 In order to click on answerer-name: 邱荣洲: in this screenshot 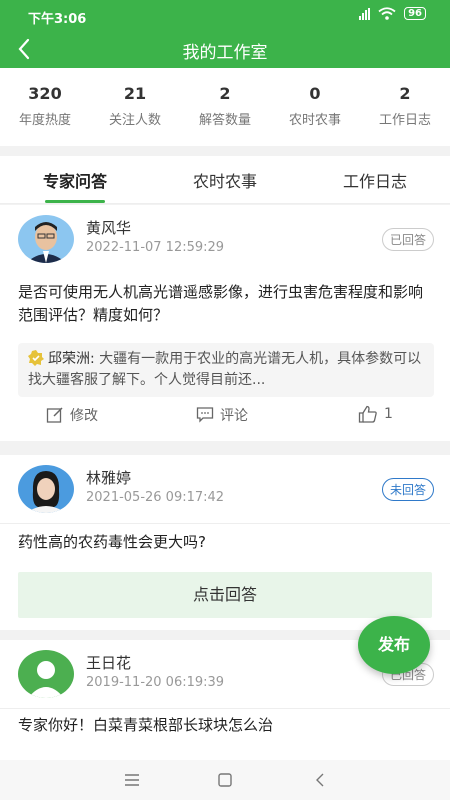, I will do `click(71, 359)`.